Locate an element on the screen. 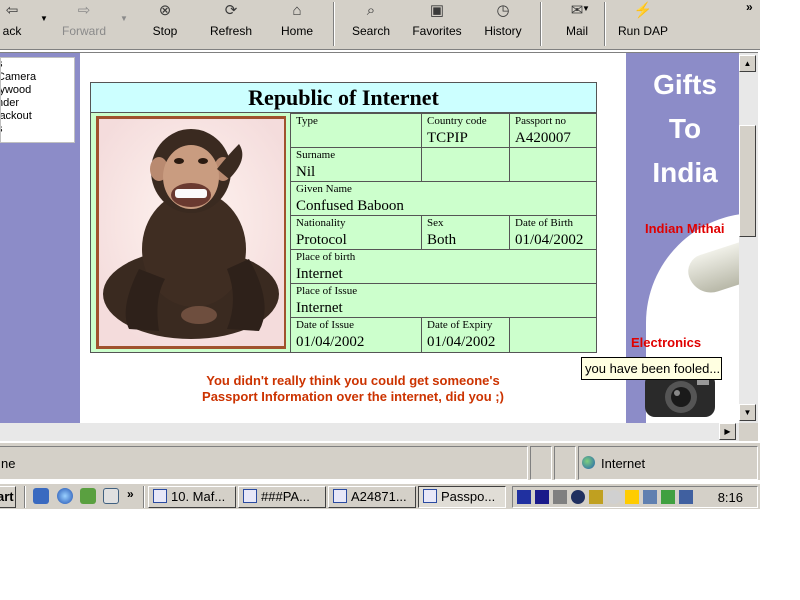 This screenshot has height=600, width=800. left-navigation-pane: s Camera lywood nder lackout s is located at coordinates (40, 238).